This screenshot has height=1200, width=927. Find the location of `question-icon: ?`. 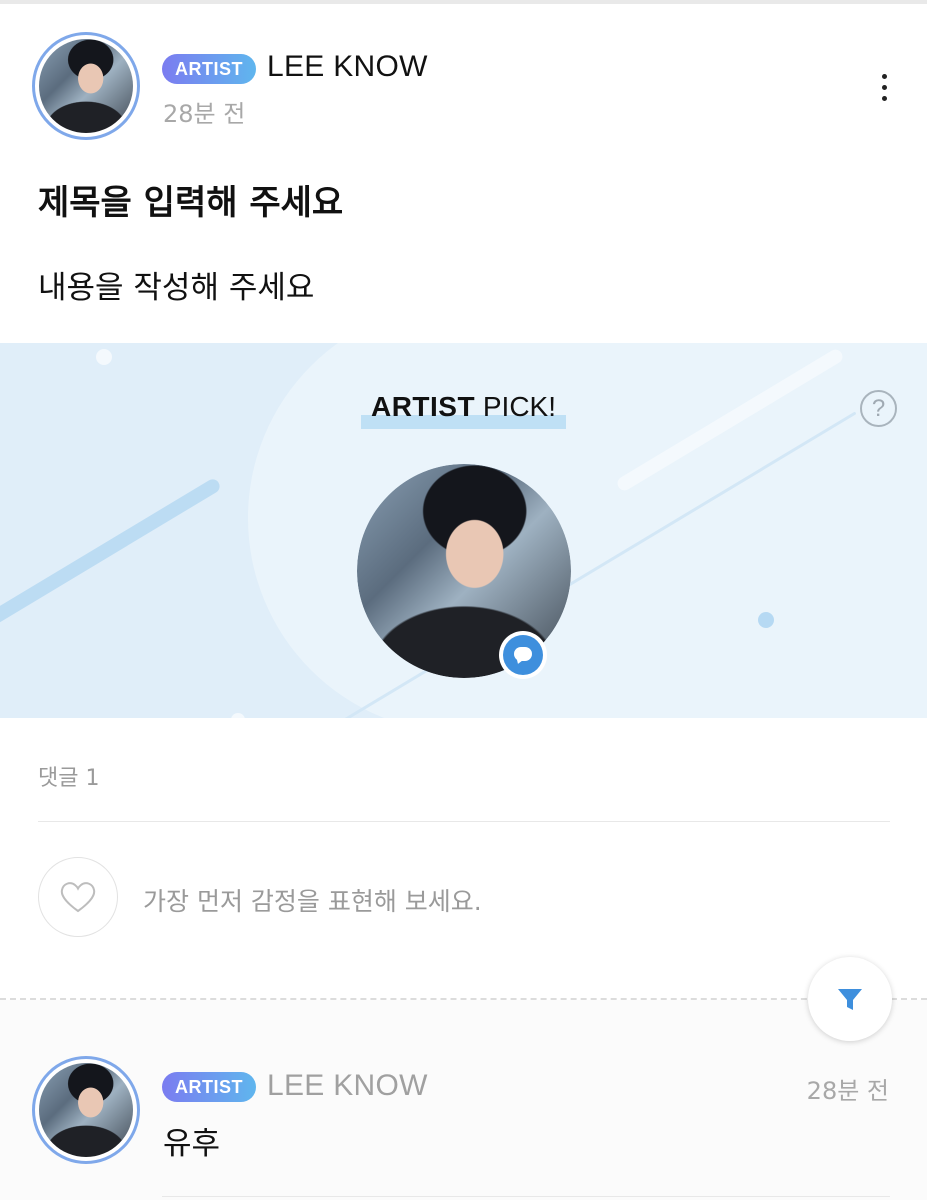

question-icon: ? is located at coordinates (878, 408).